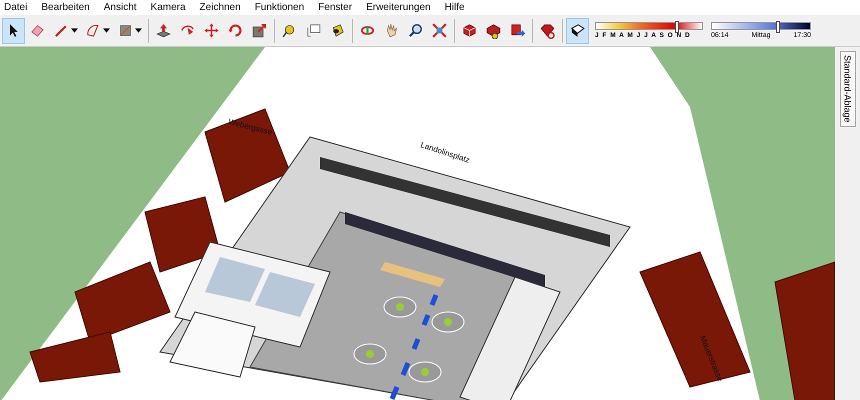 This screenshot has width=860, height=400. Describe the element at coordinates (211, 30) in the screenshot. I see `move-icon` at that location.